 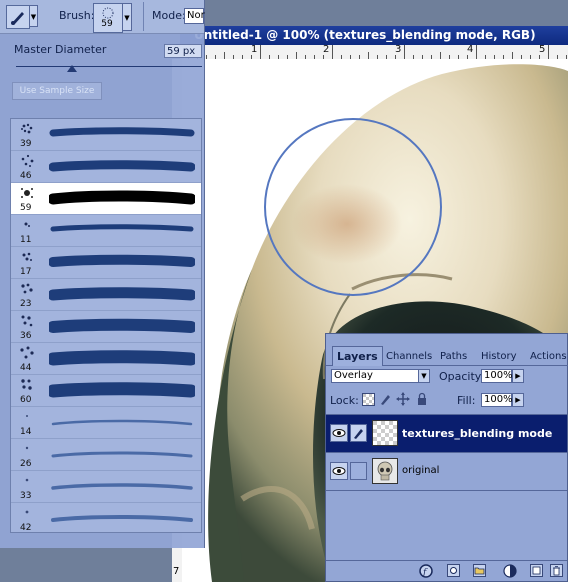 What do you see at coordinates (446, 571) in the screenshot?
I see `layers-footer-toolbar: f` at bounding box center [446, 571].